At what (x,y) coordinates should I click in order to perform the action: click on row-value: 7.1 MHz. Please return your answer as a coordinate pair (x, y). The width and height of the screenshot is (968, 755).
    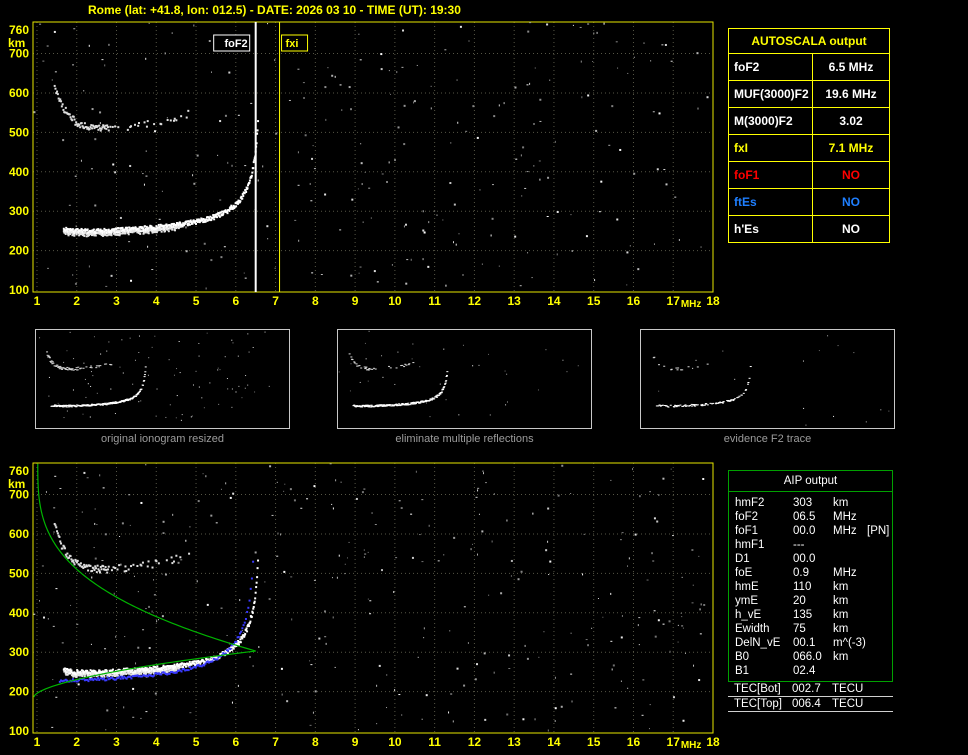
    Looking at the image, I should click on (851, 148).